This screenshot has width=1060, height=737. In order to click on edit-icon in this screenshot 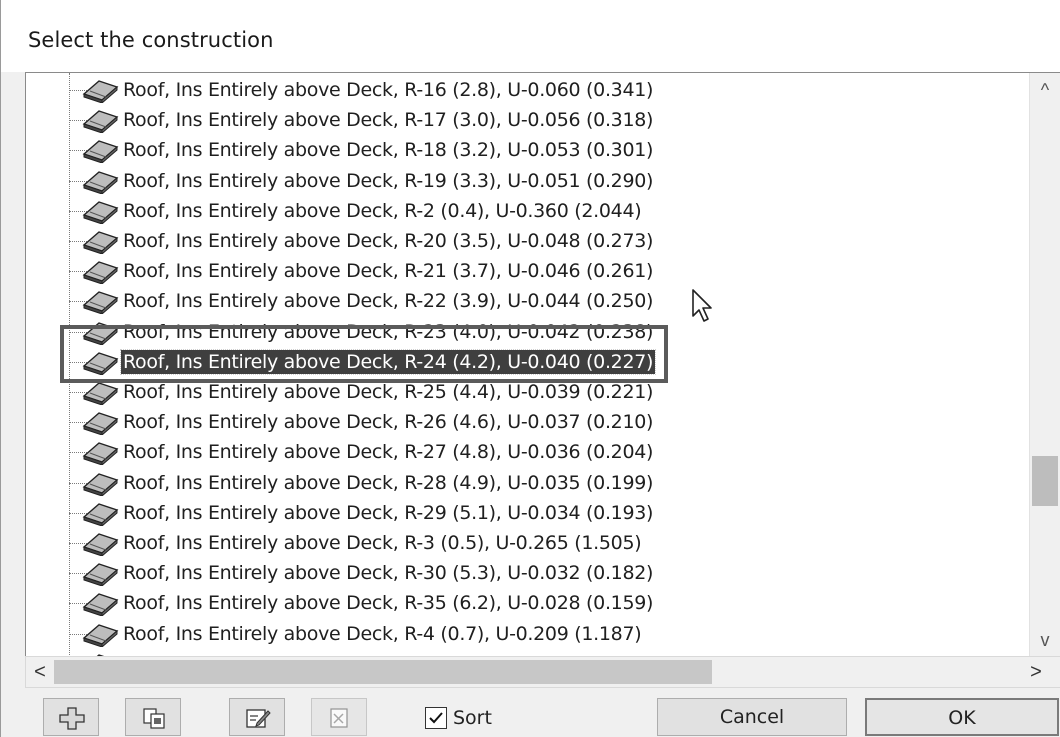, I will do `click(258, 718)`.